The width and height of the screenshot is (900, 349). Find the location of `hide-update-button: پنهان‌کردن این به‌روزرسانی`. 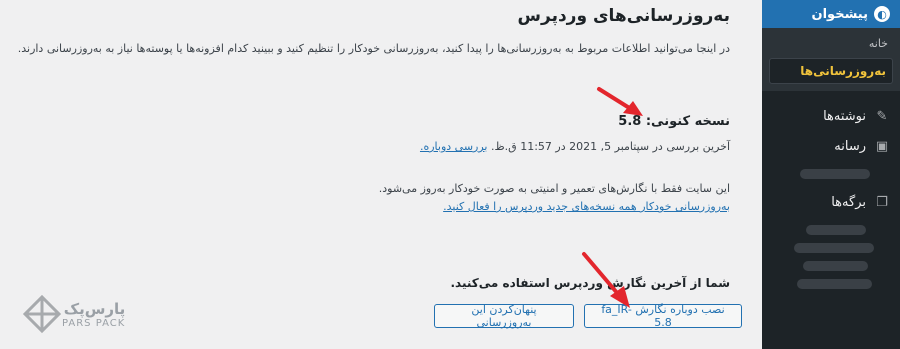

hide-update-button: پنهان‌کردن این به‌روزرسانی is located at coordinates (504, 316).